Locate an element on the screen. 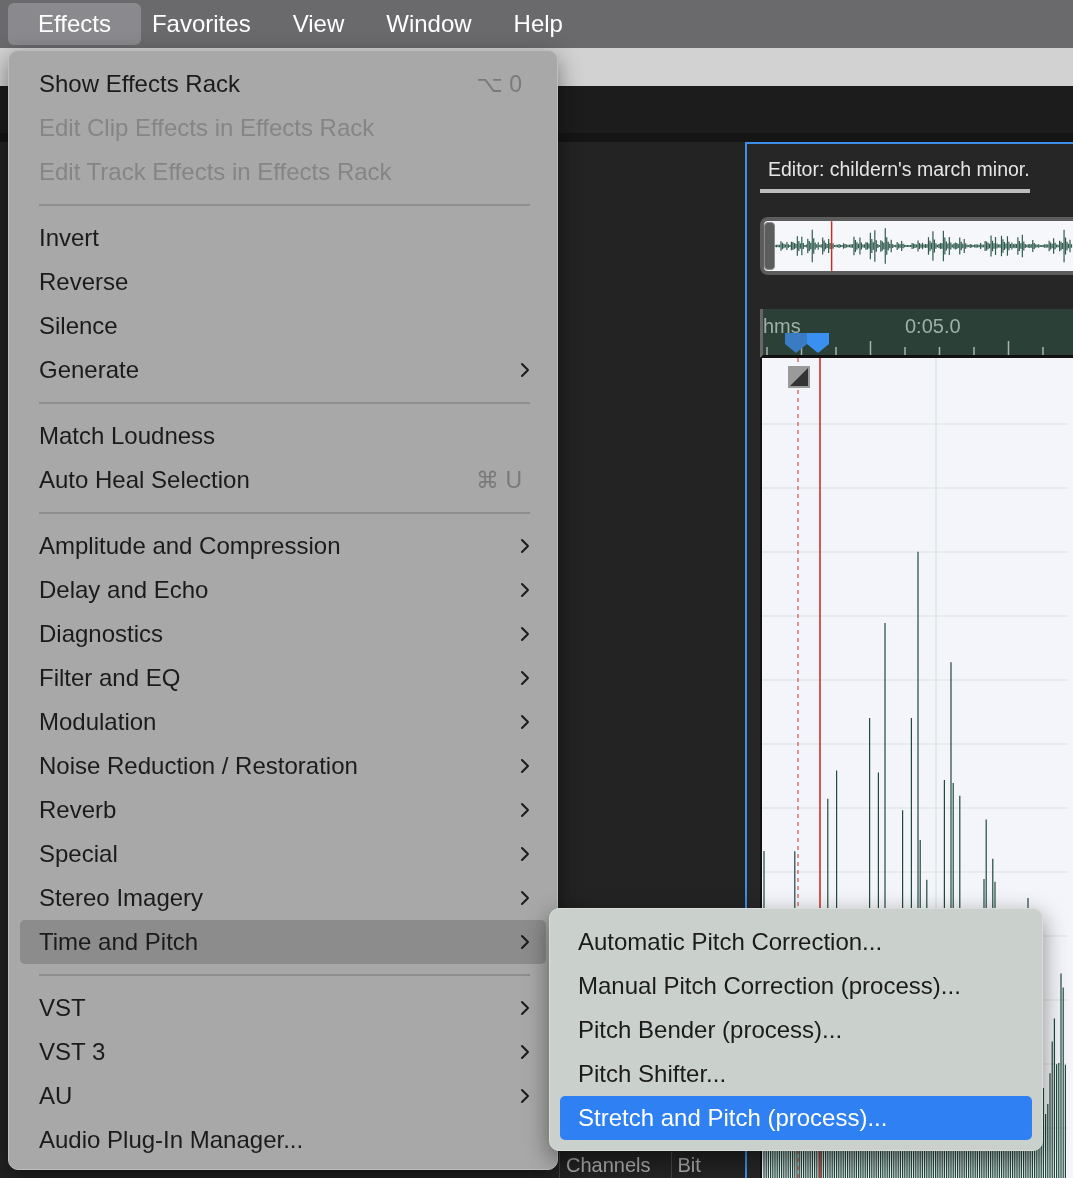  playhead-icon is located at coordinates (818, 343).